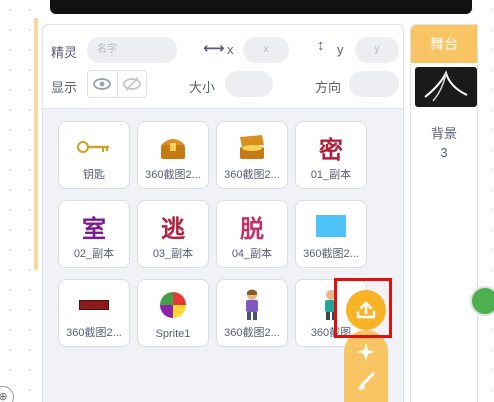 This screenshot has height=402, width=494. What do you see at coordinates (328, 87) in the screenshot?
I see `direction-label: 方向` at bounding box center [328, 87].